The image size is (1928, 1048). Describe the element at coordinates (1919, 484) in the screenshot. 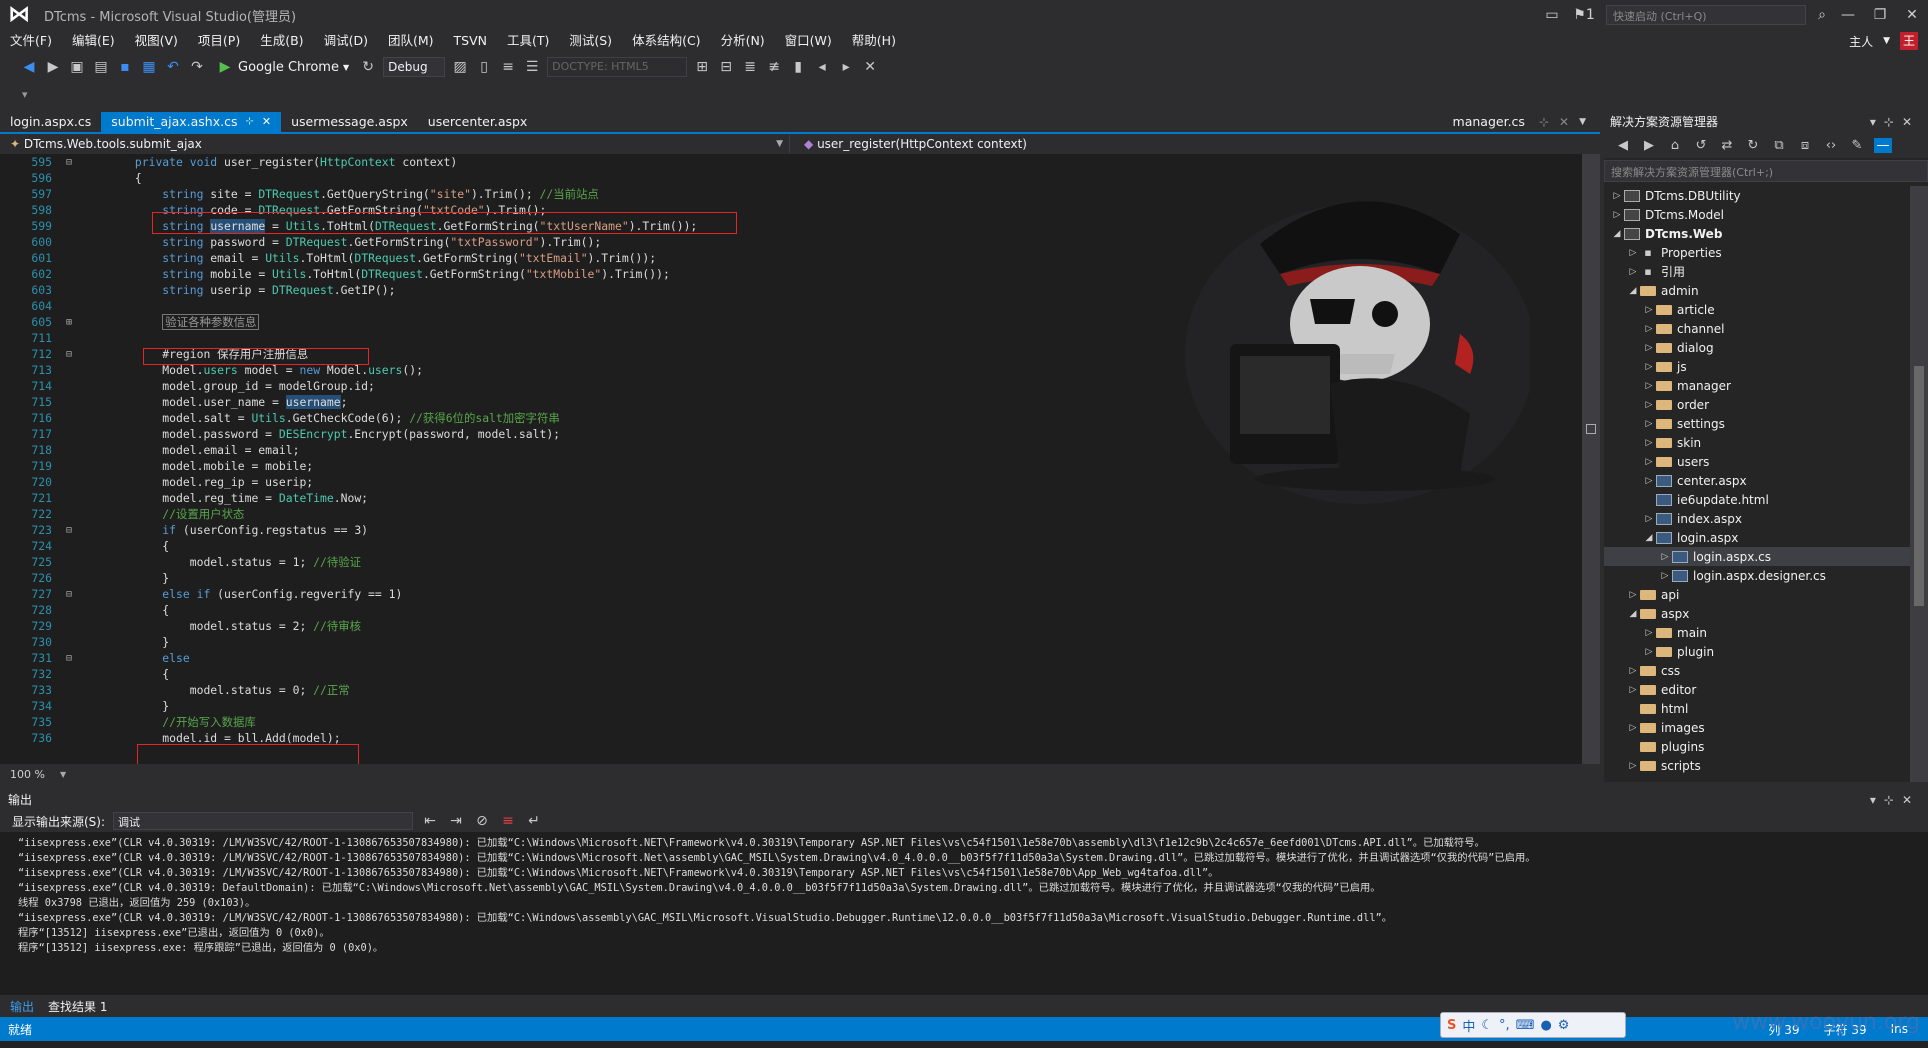

I see `solution-explorer-scrollbar` at that location.